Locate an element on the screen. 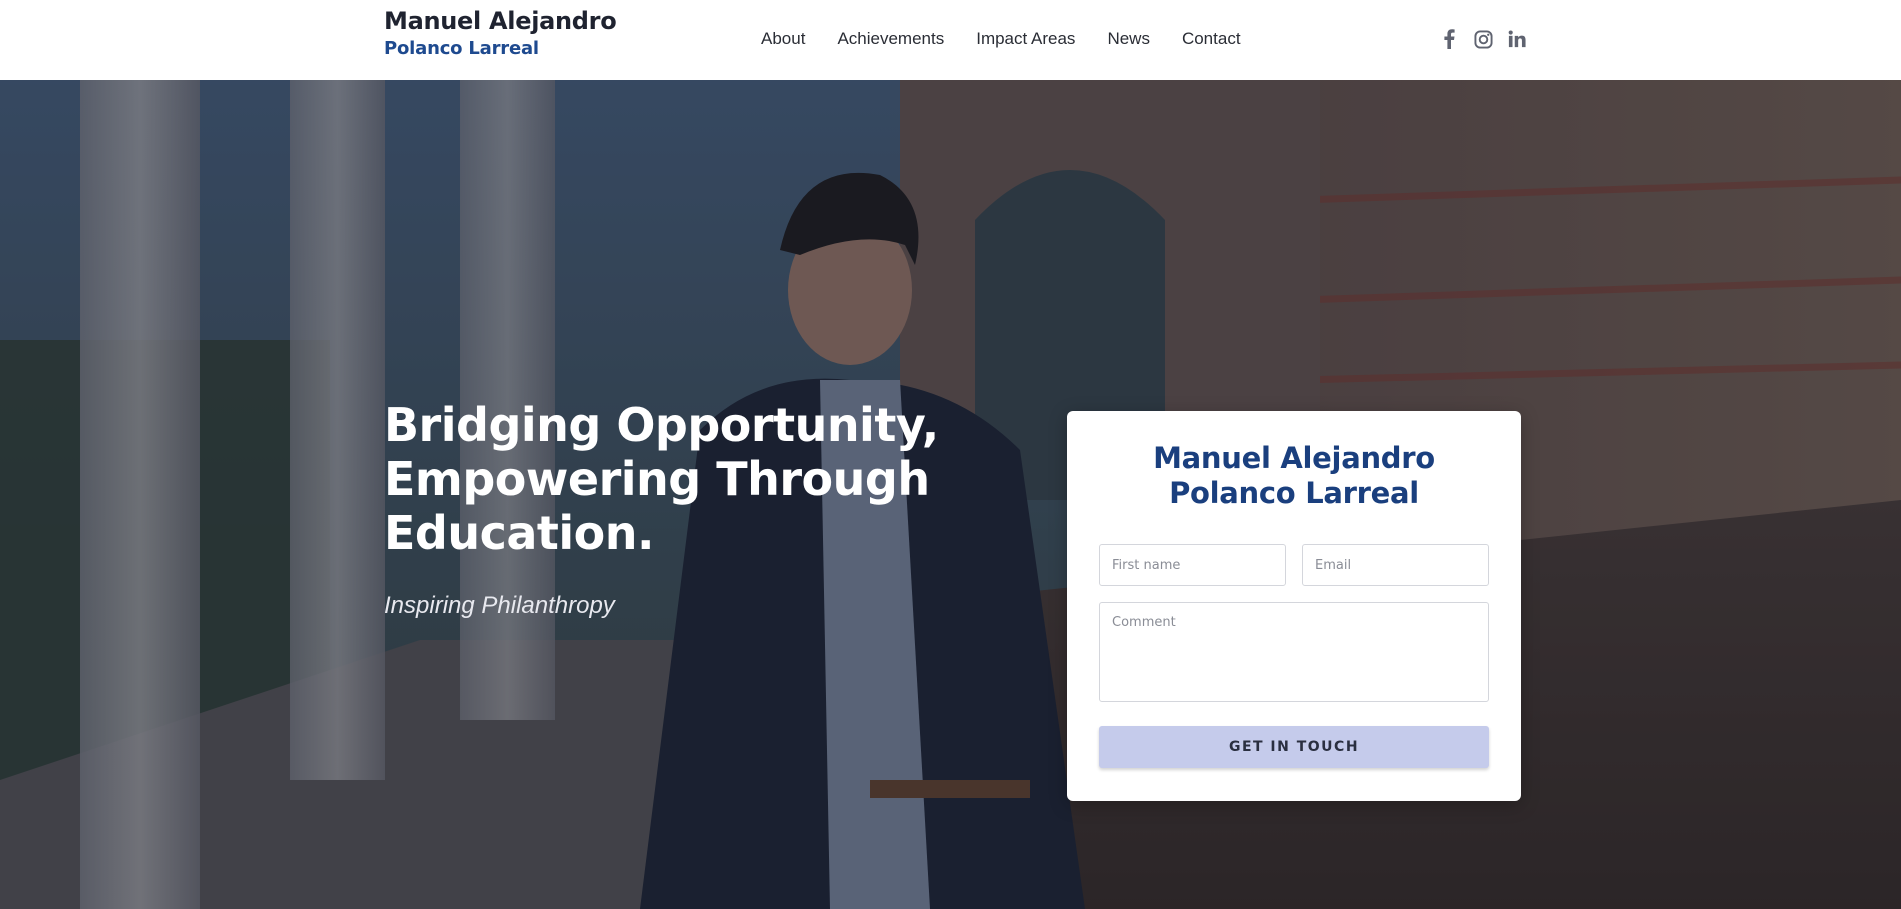  get-in-touch-button: GET IN TOUCH is located at coordinates (1294, 747).